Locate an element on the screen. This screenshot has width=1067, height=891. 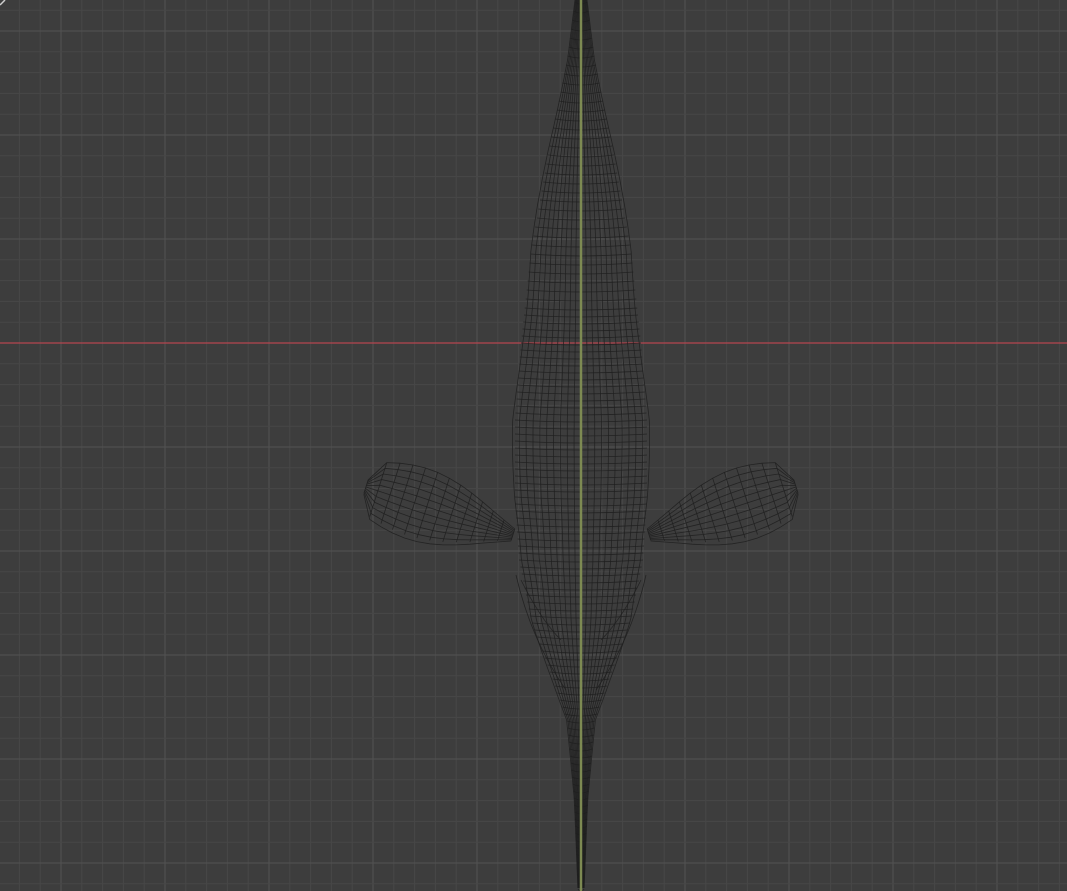
left-fin is located at coordinates (439, 504).